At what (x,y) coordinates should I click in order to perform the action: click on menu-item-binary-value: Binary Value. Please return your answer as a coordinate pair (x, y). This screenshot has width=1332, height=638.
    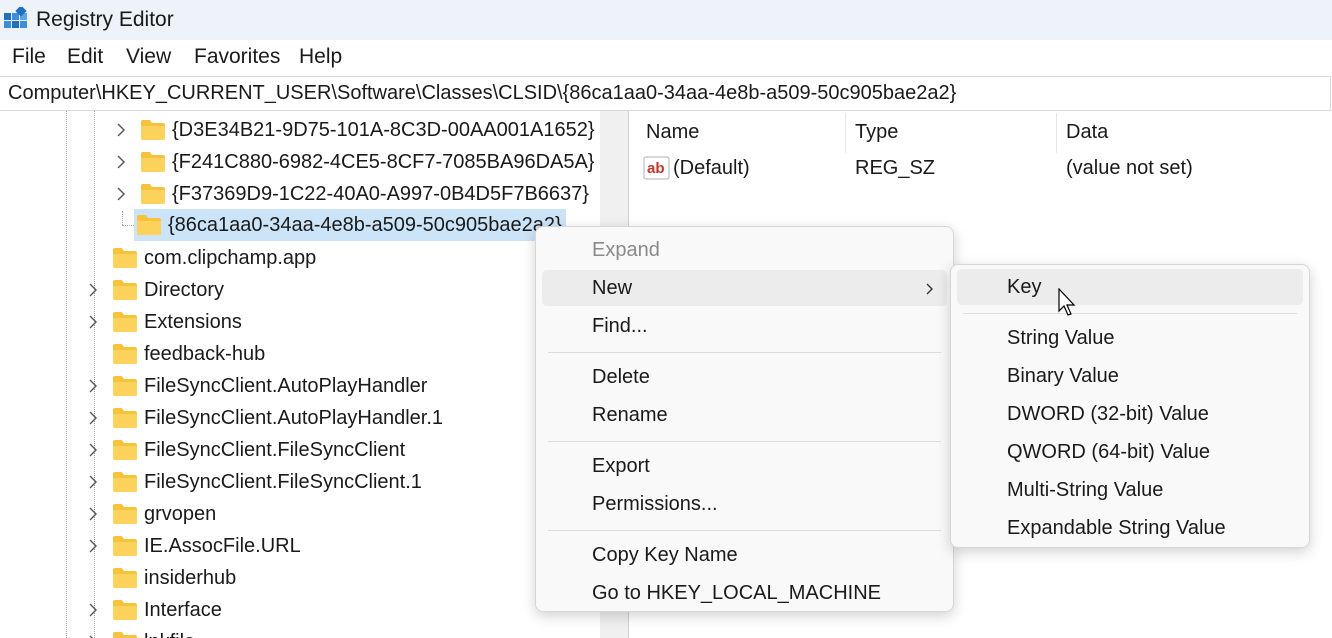
    Looking at the image, I should click on (1130, 376).